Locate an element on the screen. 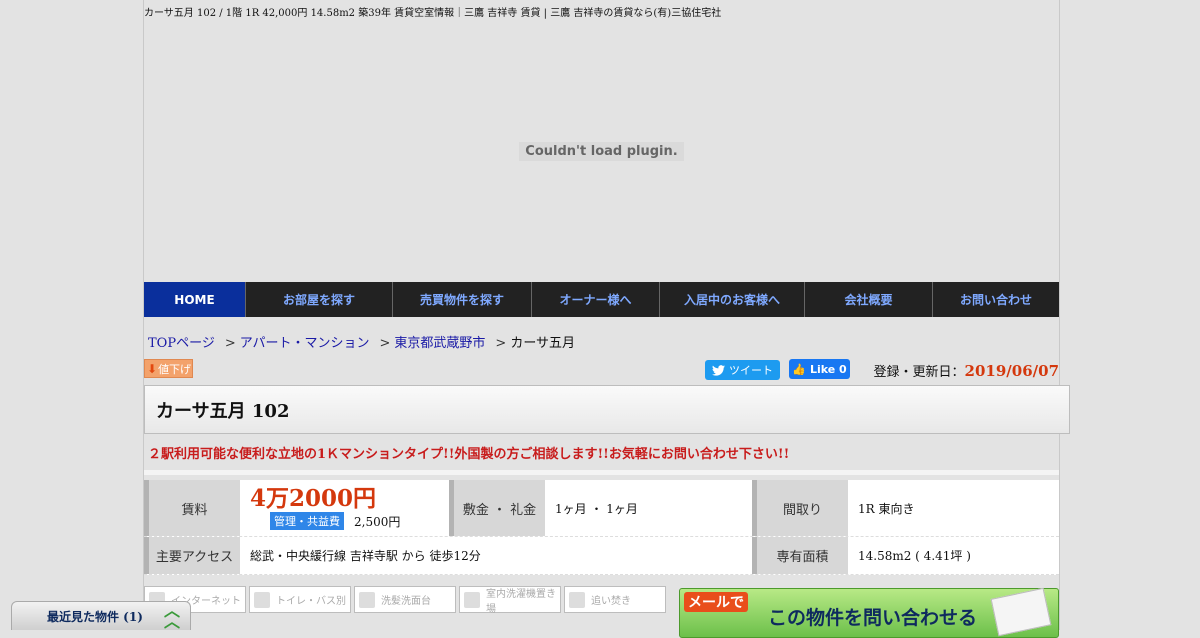  feature-reheating: 追い焚き is located at coordinates (615, 599).